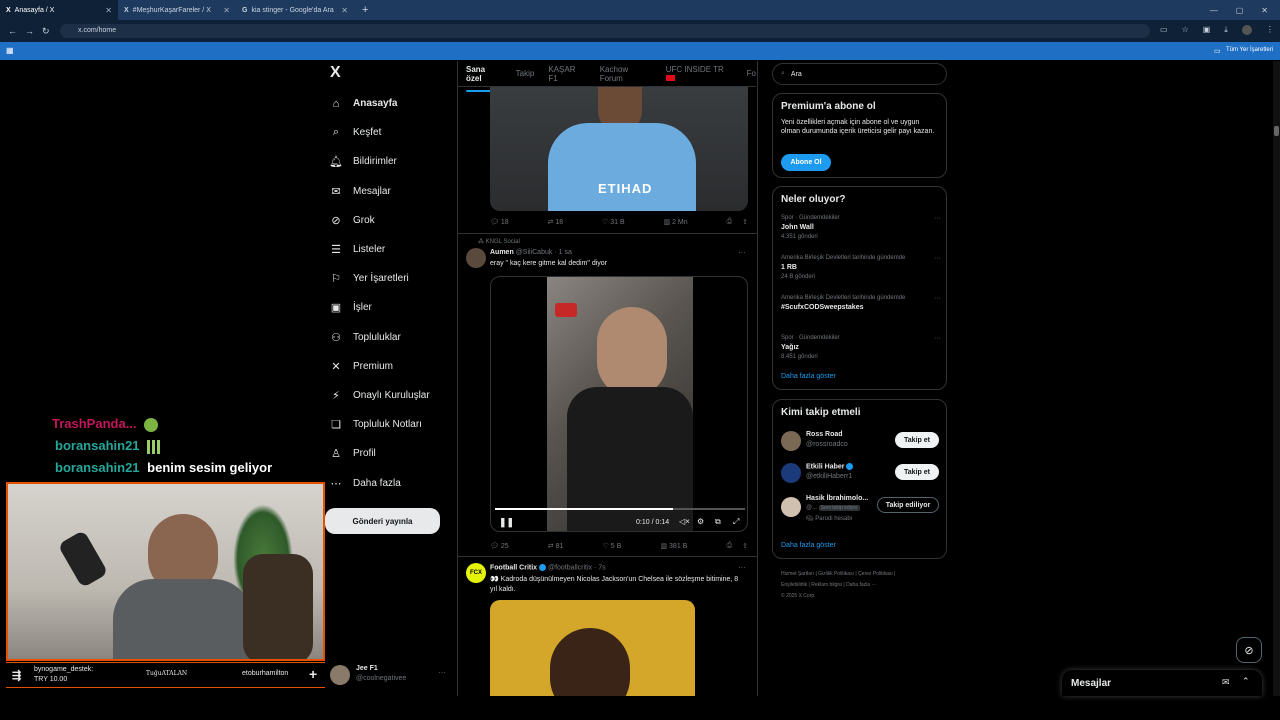 This screenshot has height=720, width=1280. What do you see at coordinates (673, 546) in the screenshot?
I see `views-button: ▥ 381 B` at bounding box center [673, 546].